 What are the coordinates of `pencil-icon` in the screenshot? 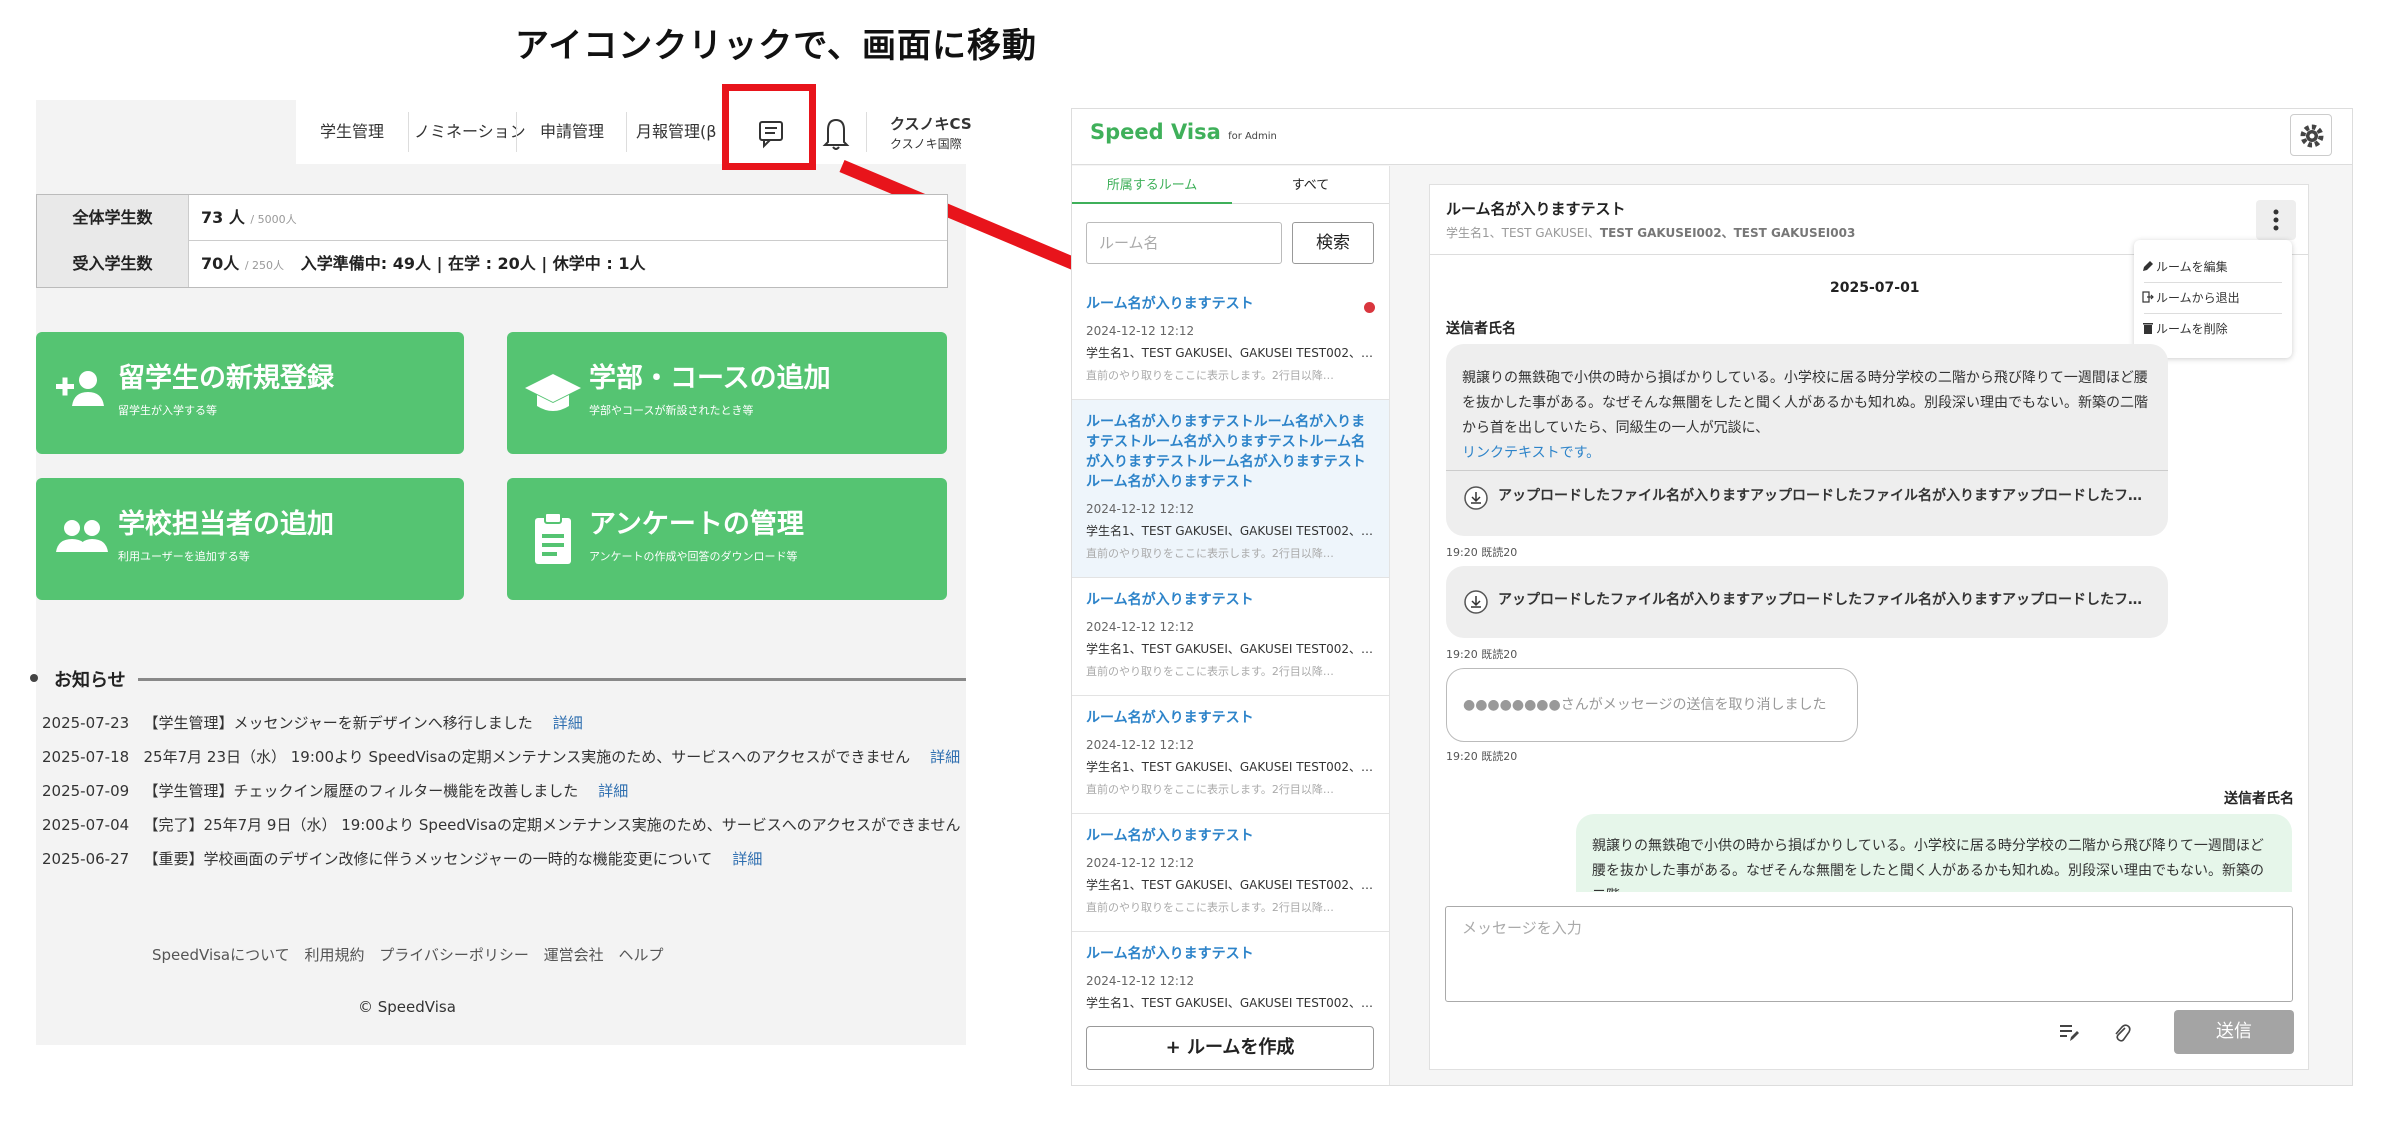 It's located at (2148, 266).